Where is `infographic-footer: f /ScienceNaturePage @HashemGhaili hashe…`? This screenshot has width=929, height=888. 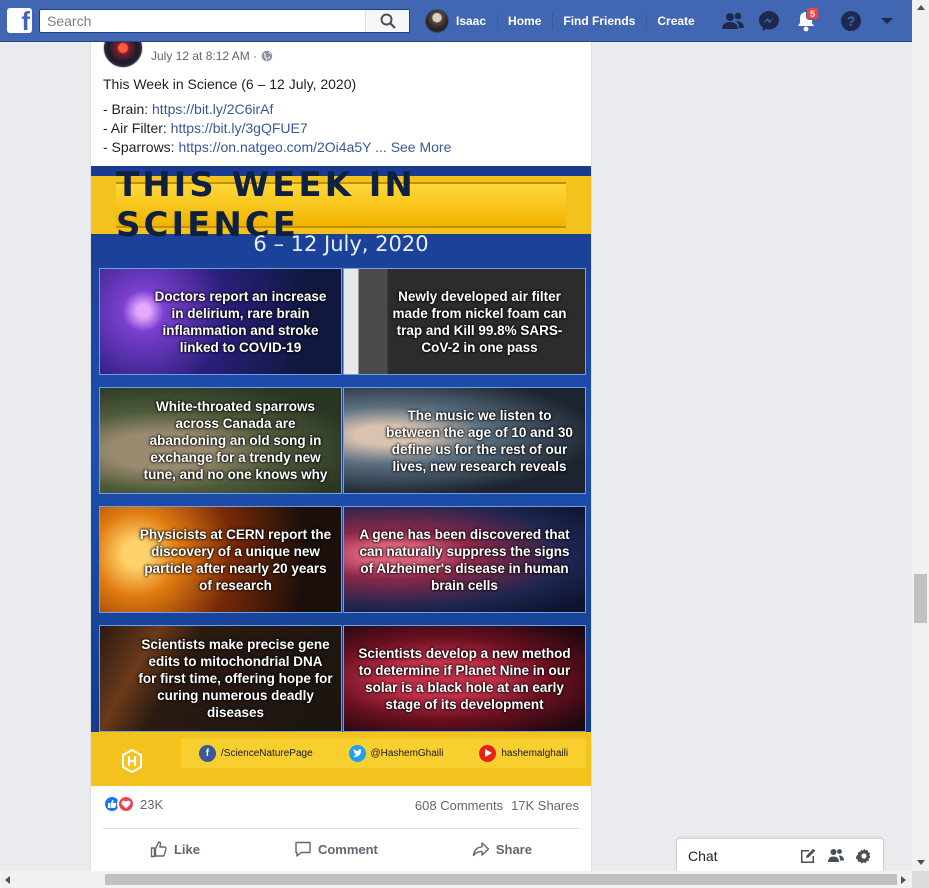 infographic-footer: f /ScienceNaturePage @HashemGhaili hashe… is located at coordinates (341, 759).